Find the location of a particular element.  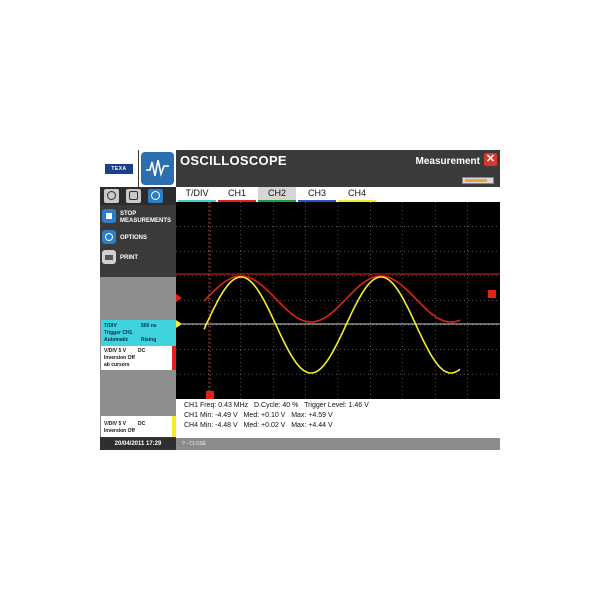

ch1-info: V/DIV 5 V DC Inversion Off ab cursors is located at coordinates (138, 358).